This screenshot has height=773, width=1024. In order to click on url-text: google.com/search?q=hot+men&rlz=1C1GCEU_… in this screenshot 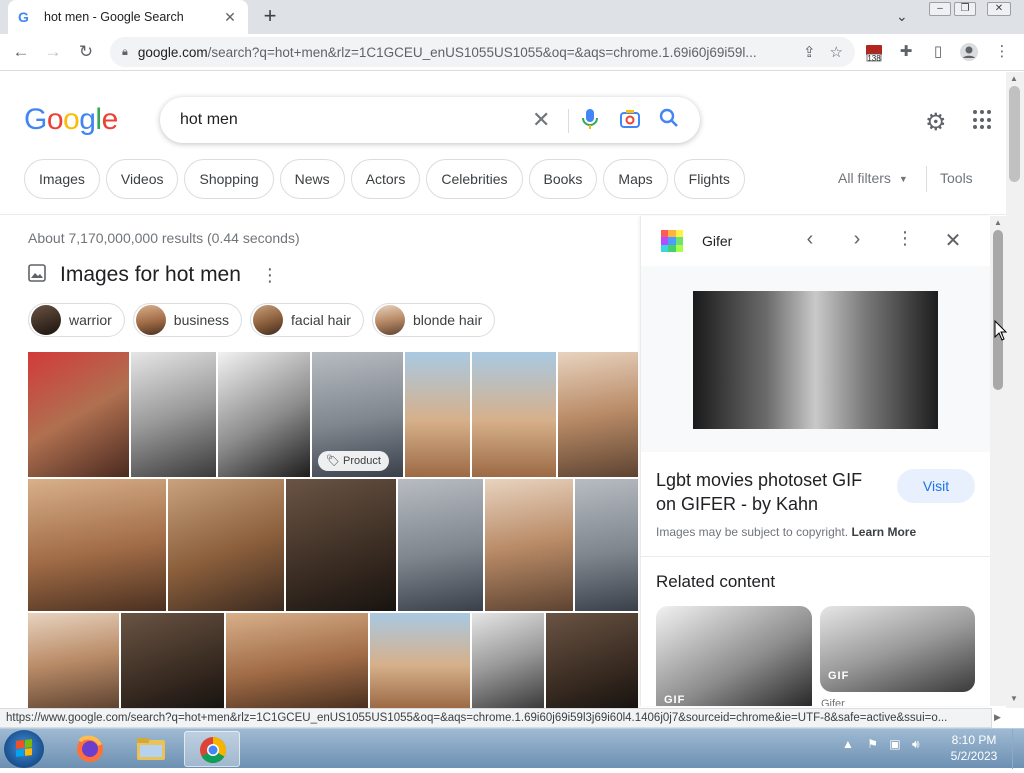, I will do `click(463, 52)`.